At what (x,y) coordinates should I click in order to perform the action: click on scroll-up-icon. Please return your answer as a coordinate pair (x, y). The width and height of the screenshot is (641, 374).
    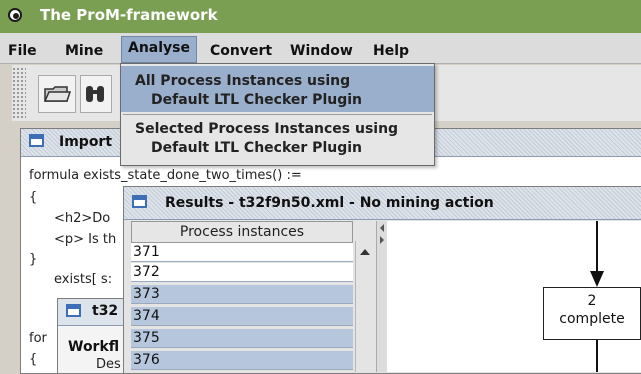
    Looking at the image, I should click on (365, 252).